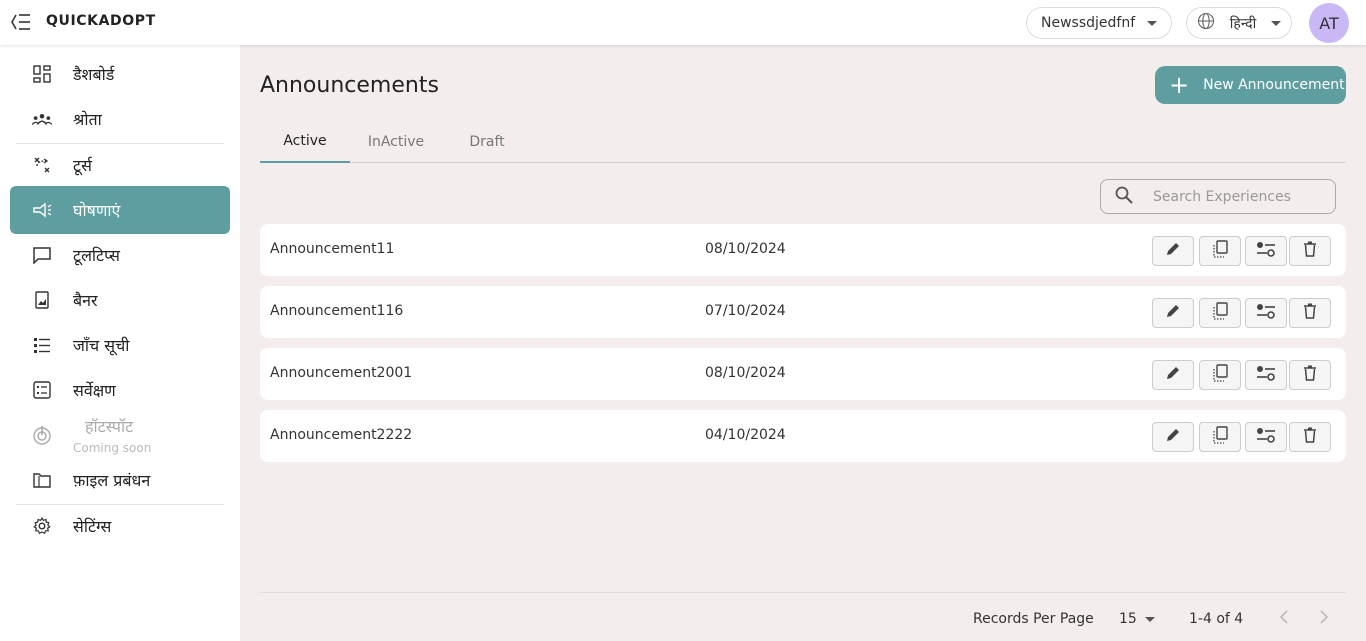  Describe the element at coordinates (42, 526) in the screenshot. I see `gear-icon` at that location.